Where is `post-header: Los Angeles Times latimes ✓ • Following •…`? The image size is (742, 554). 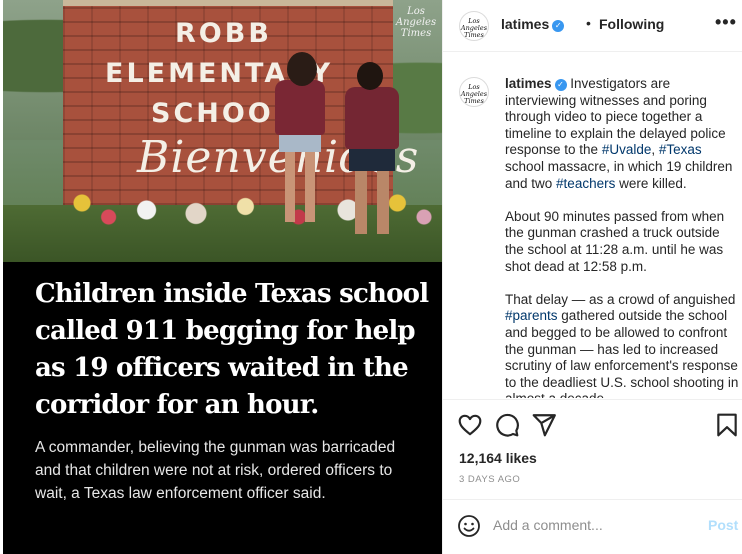 post-header: Los Angeles Times latimes ✓ • Following •… is located at coordinates (592, 26).